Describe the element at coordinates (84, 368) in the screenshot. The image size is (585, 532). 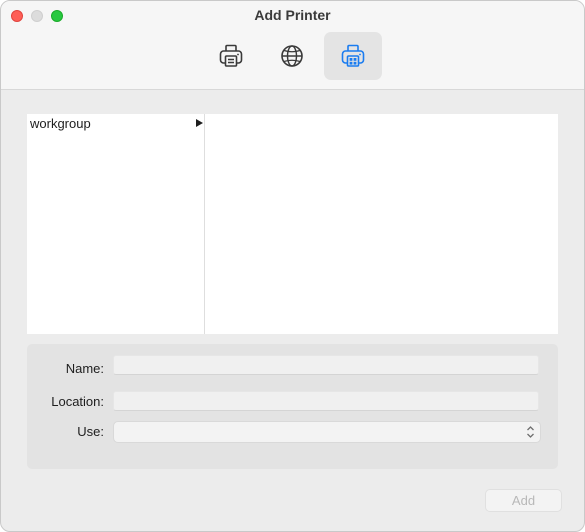
I see `name-label: Name:` at that location.